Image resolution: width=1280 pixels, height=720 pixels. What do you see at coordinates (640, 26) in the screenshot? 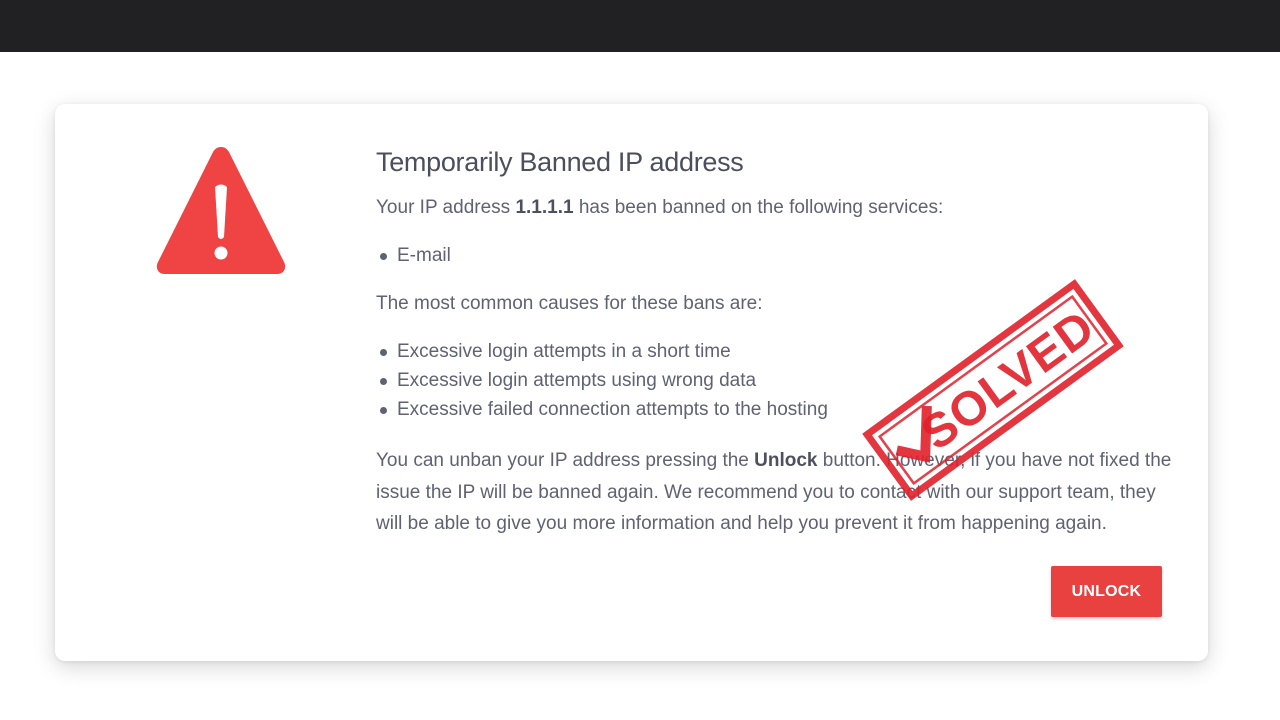
I see `top-bar` at bounding box center [640, 26].